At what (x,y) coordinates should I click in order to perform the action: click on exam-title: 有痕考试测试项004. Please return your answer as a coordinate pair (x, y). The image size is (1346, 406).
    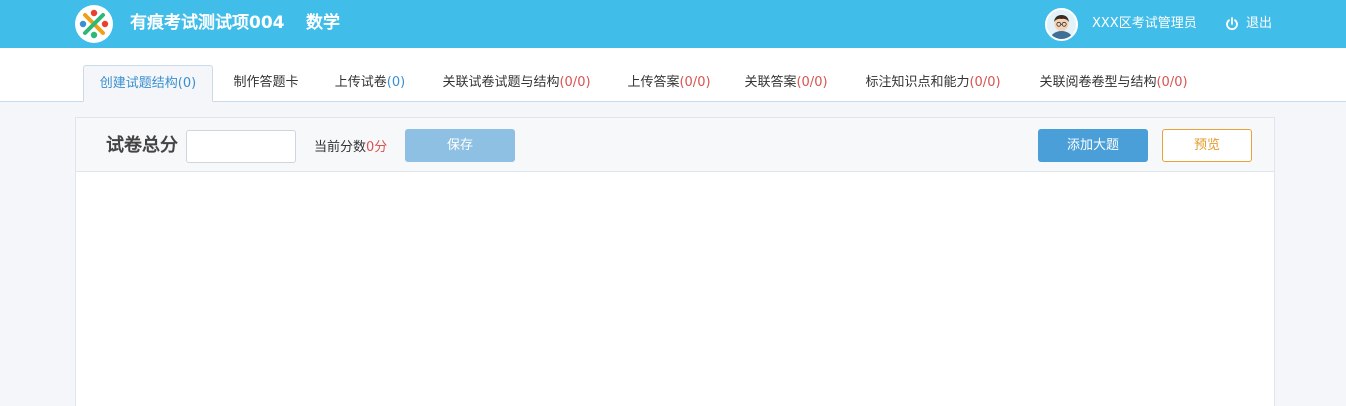
    Looking at the image, I should click on (207, 23).